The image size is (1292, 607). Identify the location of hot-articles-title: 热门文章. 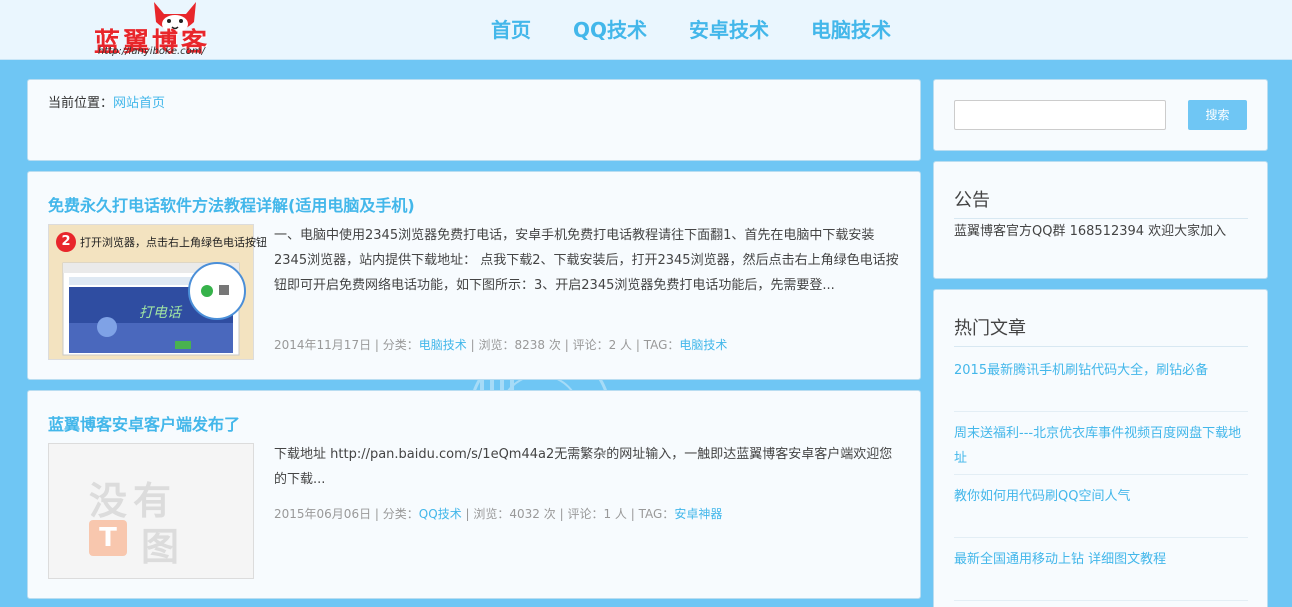
(1101, 330).